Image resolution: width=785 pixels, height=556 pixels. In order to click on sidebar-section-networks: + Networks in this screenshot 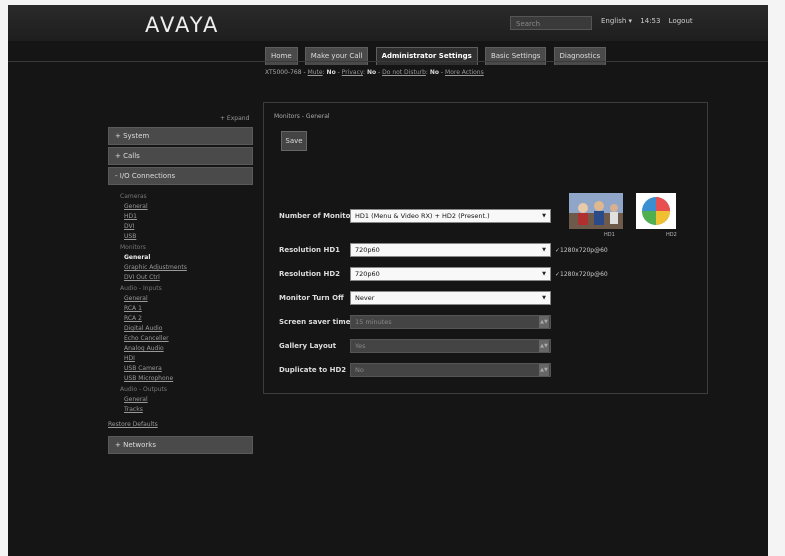, I will do `click(180, 445)`.